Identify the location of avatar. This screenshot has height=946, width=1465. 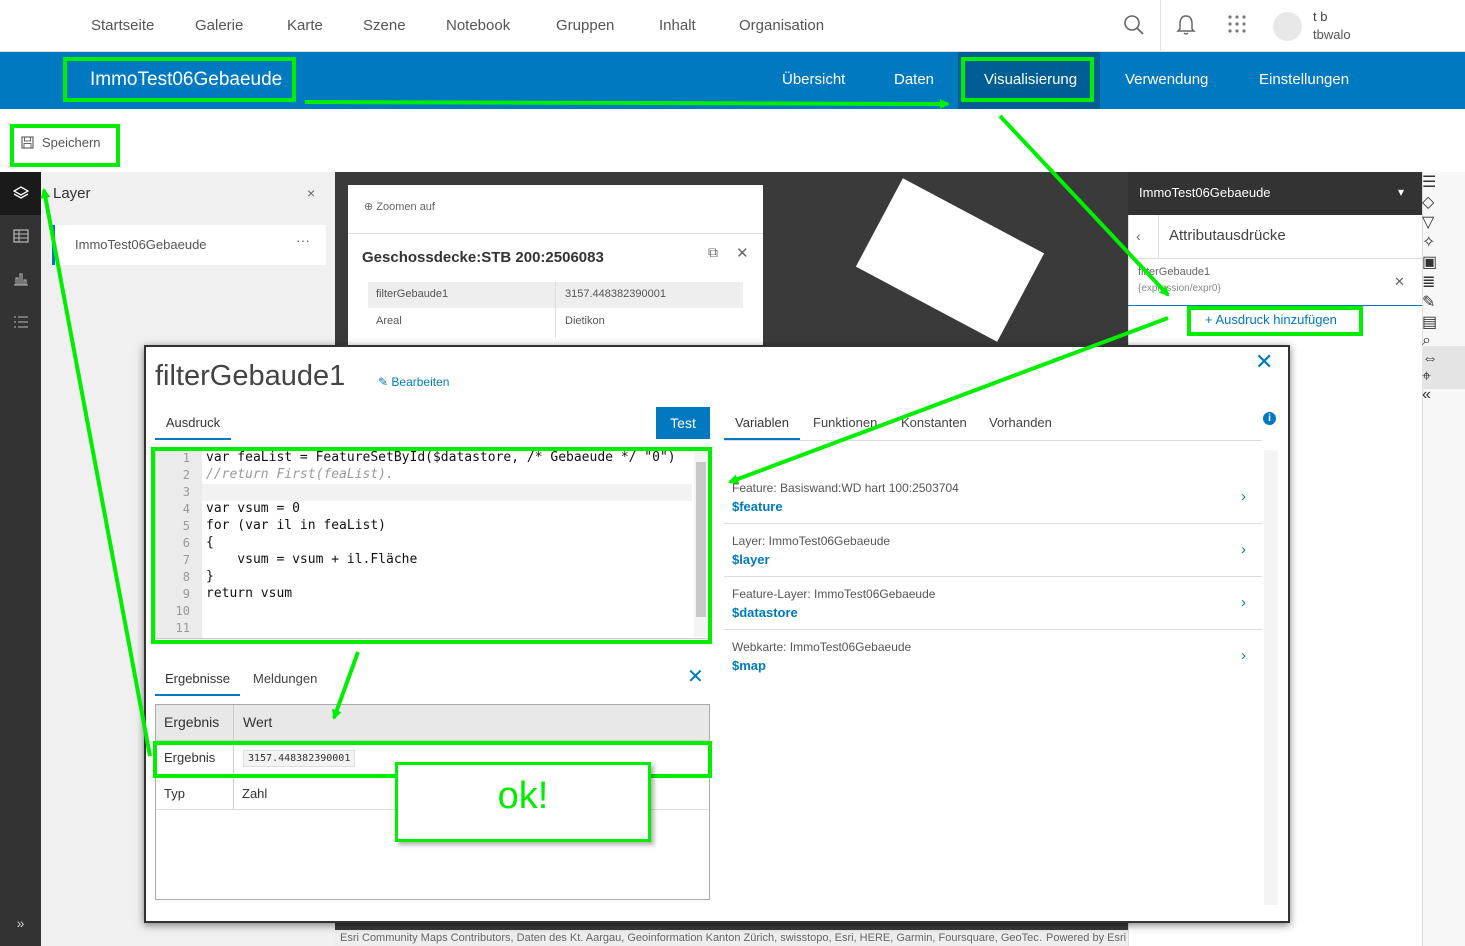
(1287, 26).